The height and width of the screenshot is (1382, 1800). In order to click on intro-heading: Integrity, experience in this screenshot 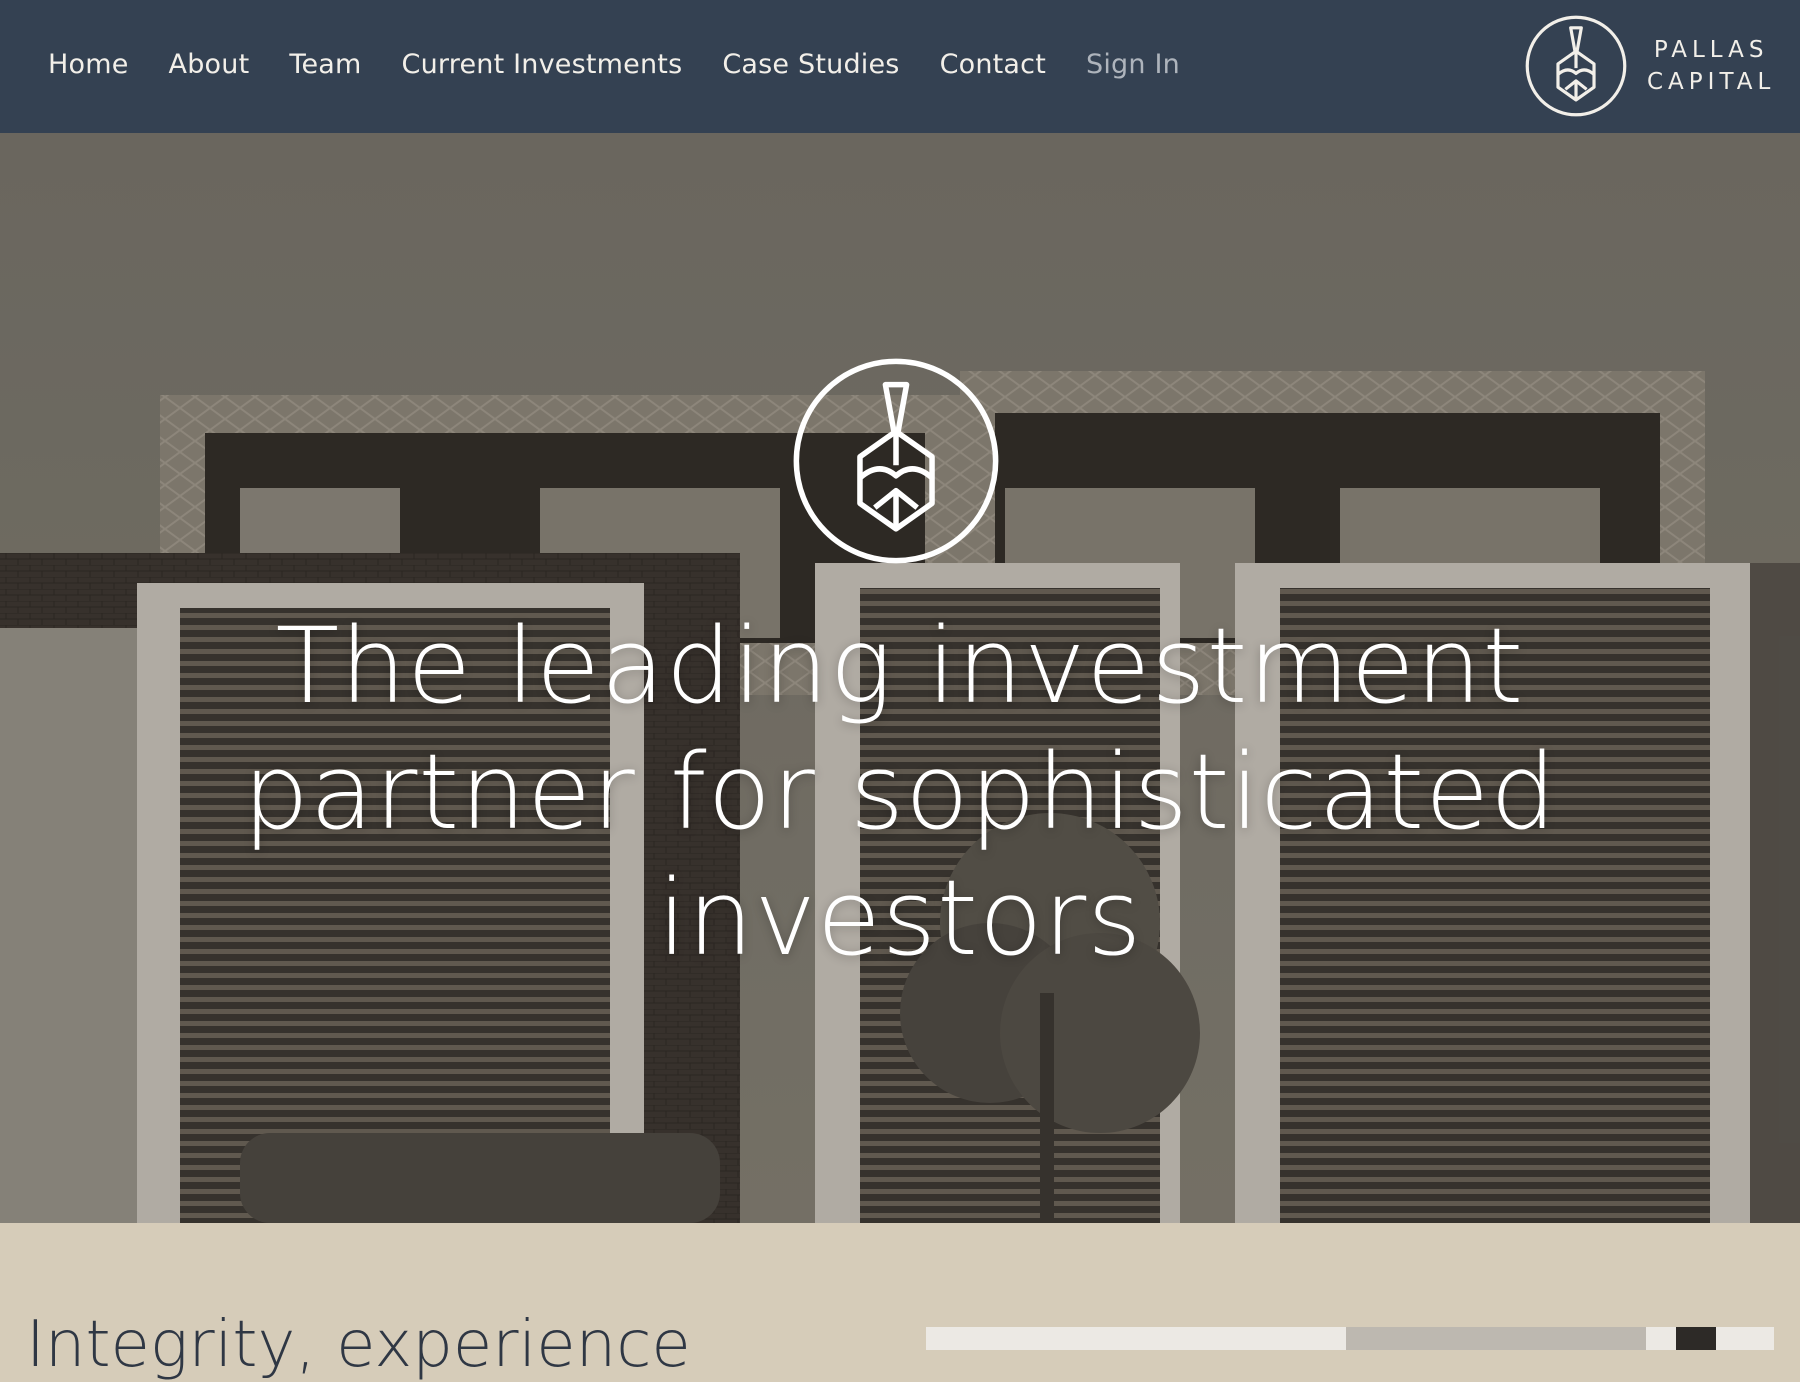, I will do `click(358, 1345)`.